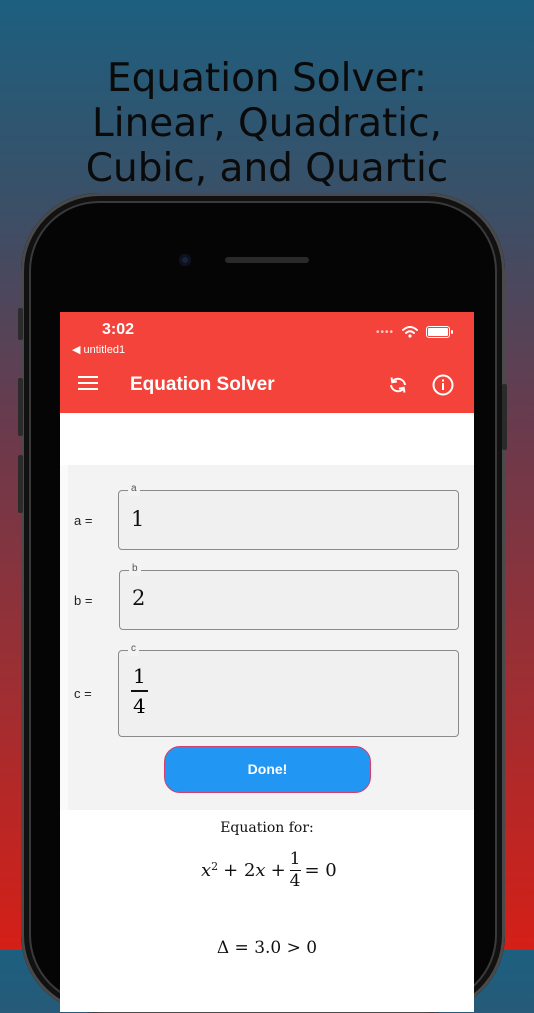  I want to click on label-a: a =, so click(83, 520).